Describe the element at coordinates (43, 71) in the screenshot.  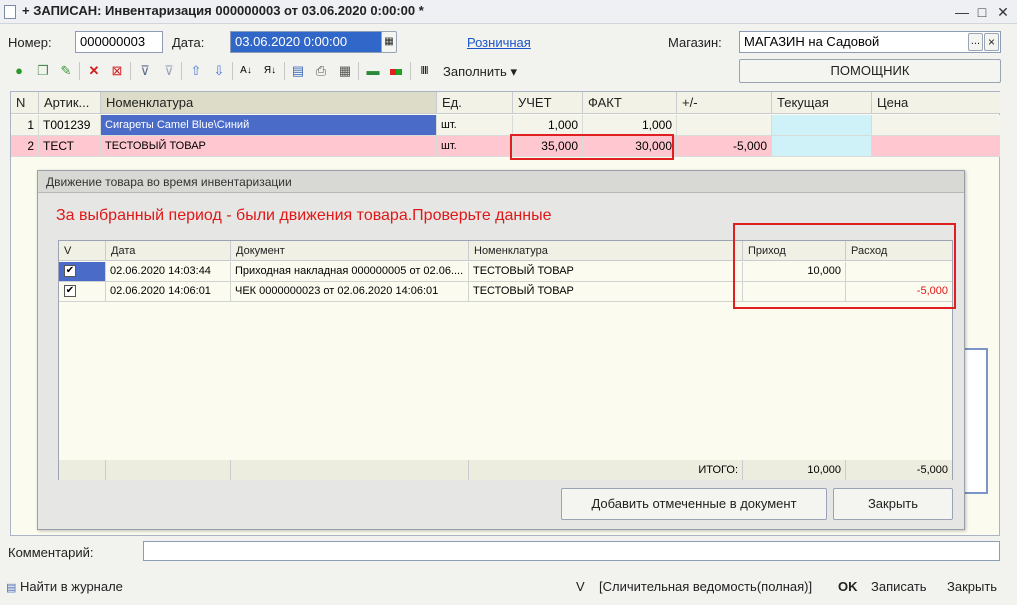
I see `copy-icon: ❐` at that location.